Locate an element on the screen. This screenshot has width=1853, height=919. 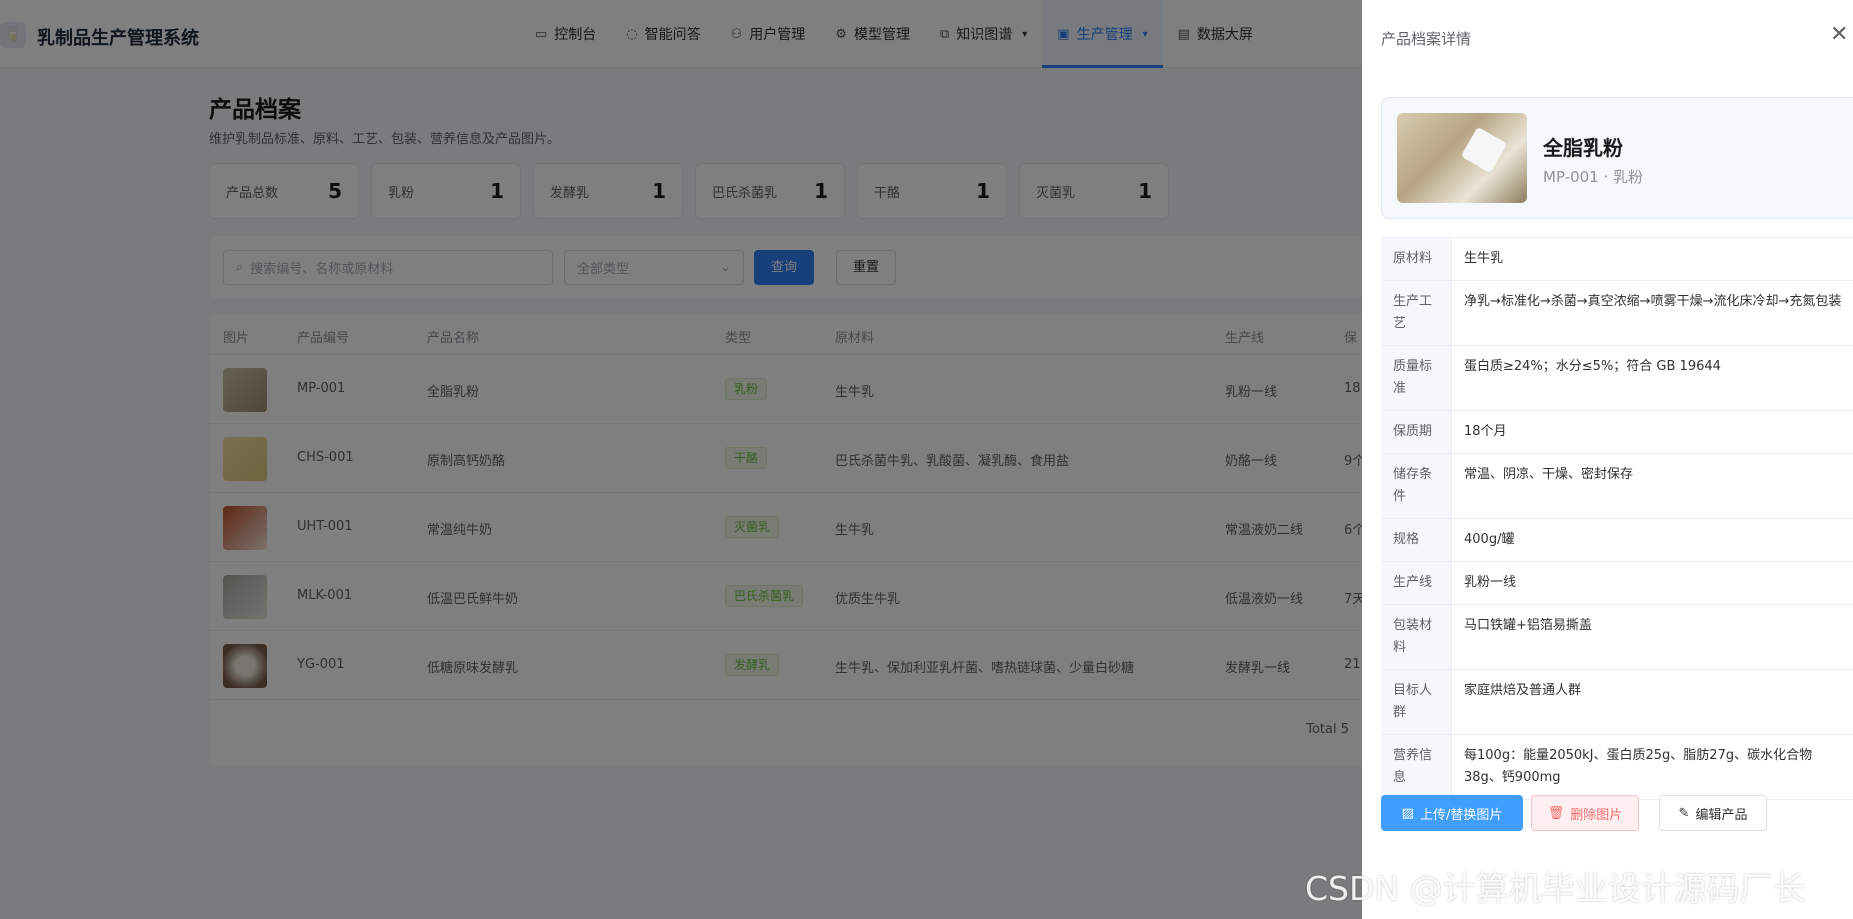
detail-label: 保质期 is located at coordinates (1416, 432).